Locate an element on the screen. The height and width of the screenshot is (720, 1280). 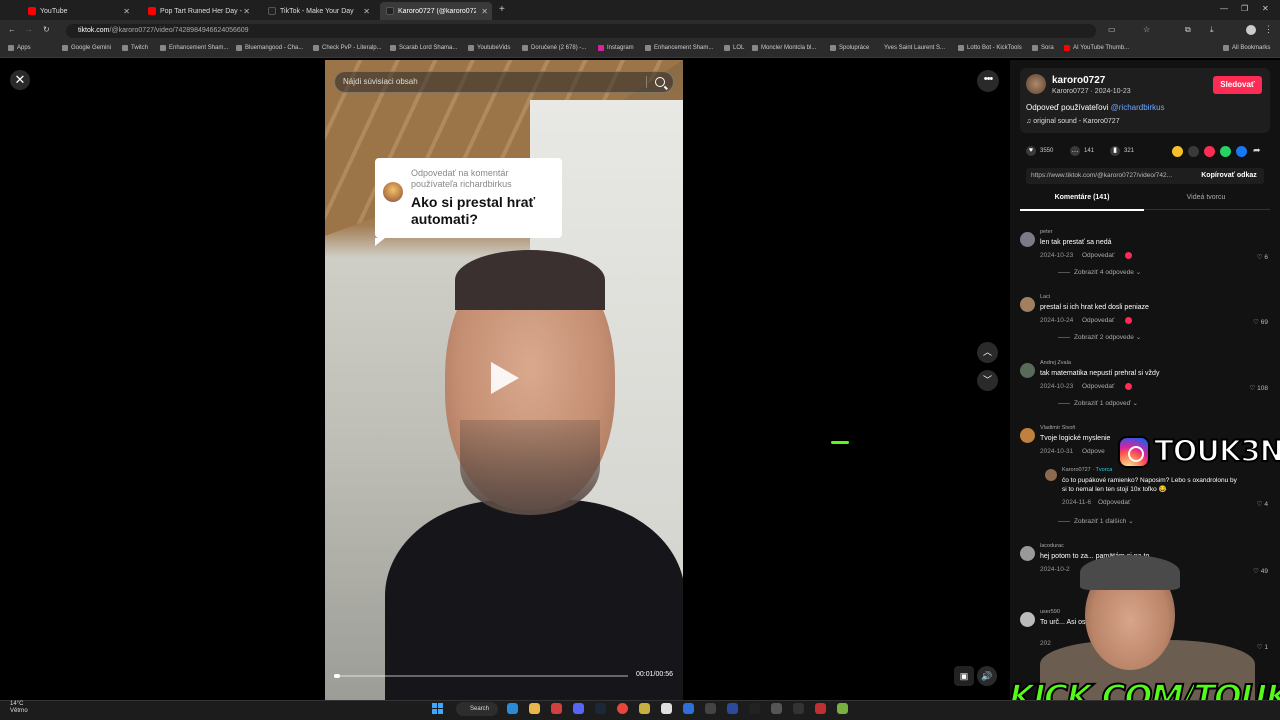
bookmark-apps: Apps is located at coordinates (19, 48).